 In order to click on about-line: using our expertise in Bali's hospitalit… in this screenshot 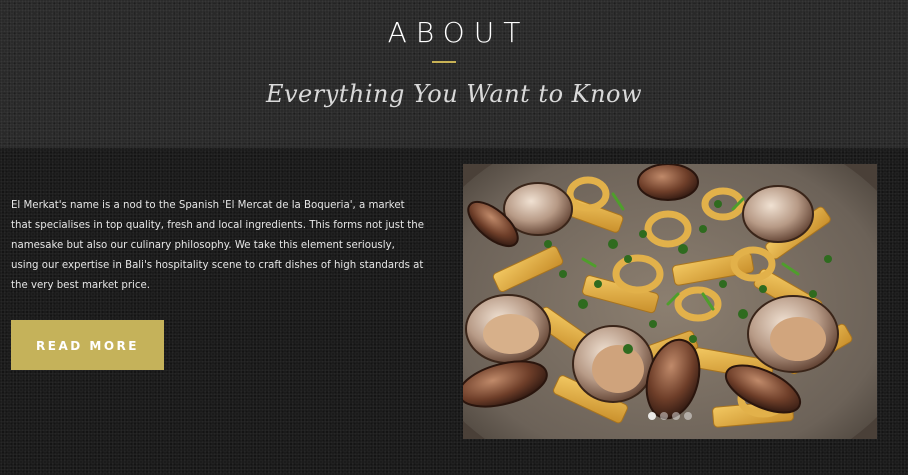, I will do `click(217, 265)`.